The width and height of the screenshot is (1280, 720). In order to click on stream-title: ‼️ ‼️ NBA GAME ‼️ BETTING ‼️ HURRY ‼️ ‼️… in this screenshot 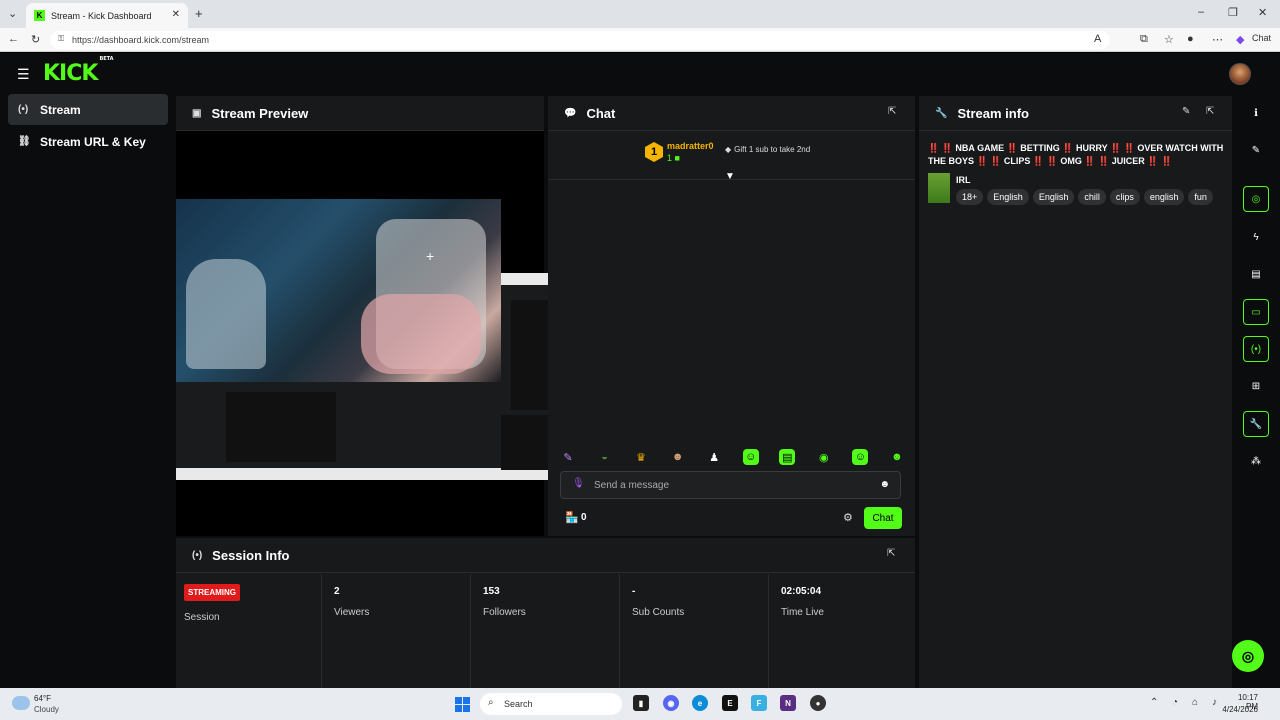, I will do `click(1076, 154)`.